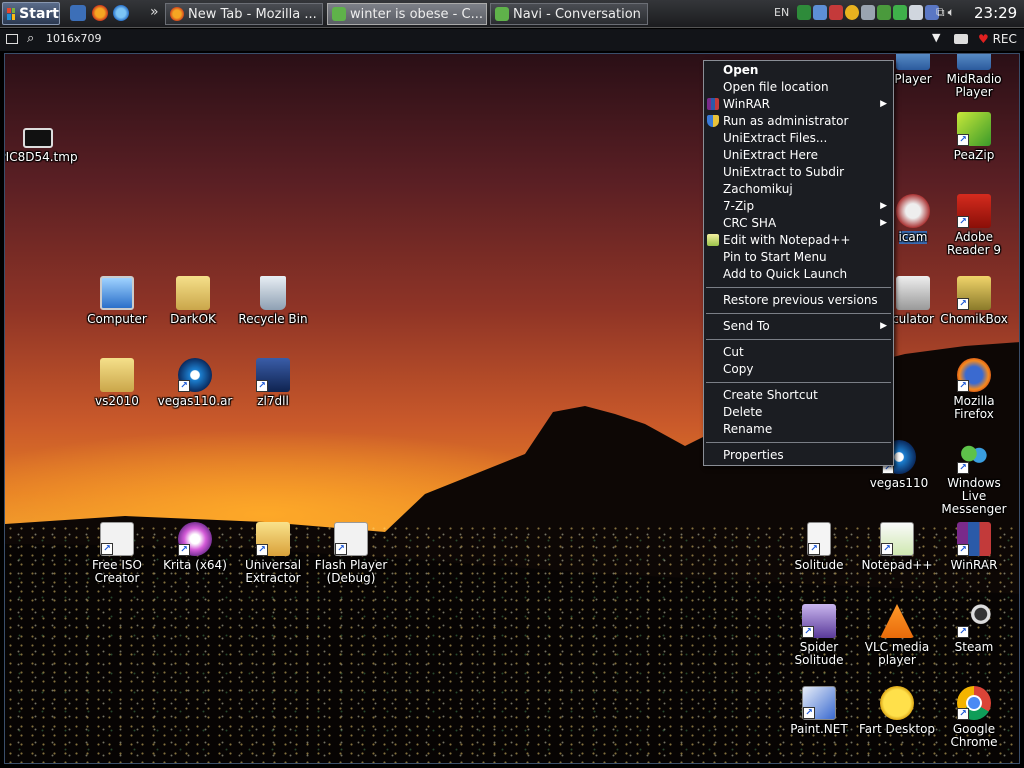  I want to click on solitude-icon: ↗, so click(819, 539).